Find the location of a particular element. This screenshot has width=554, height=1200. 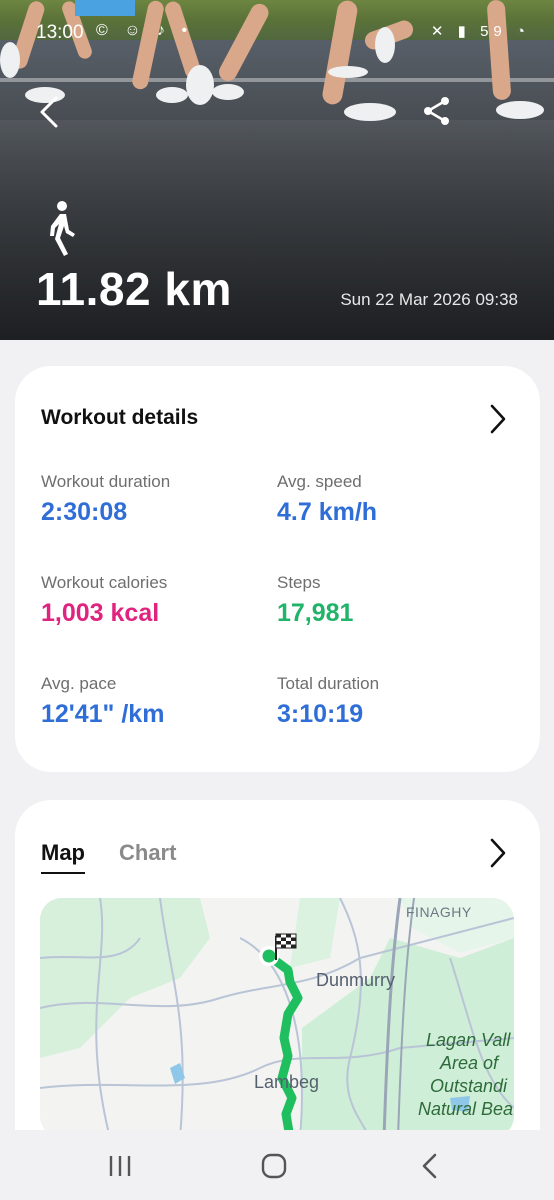

metric-workout-calories: Workout calories 1,003 kcal is located at coordinates (151, 600).